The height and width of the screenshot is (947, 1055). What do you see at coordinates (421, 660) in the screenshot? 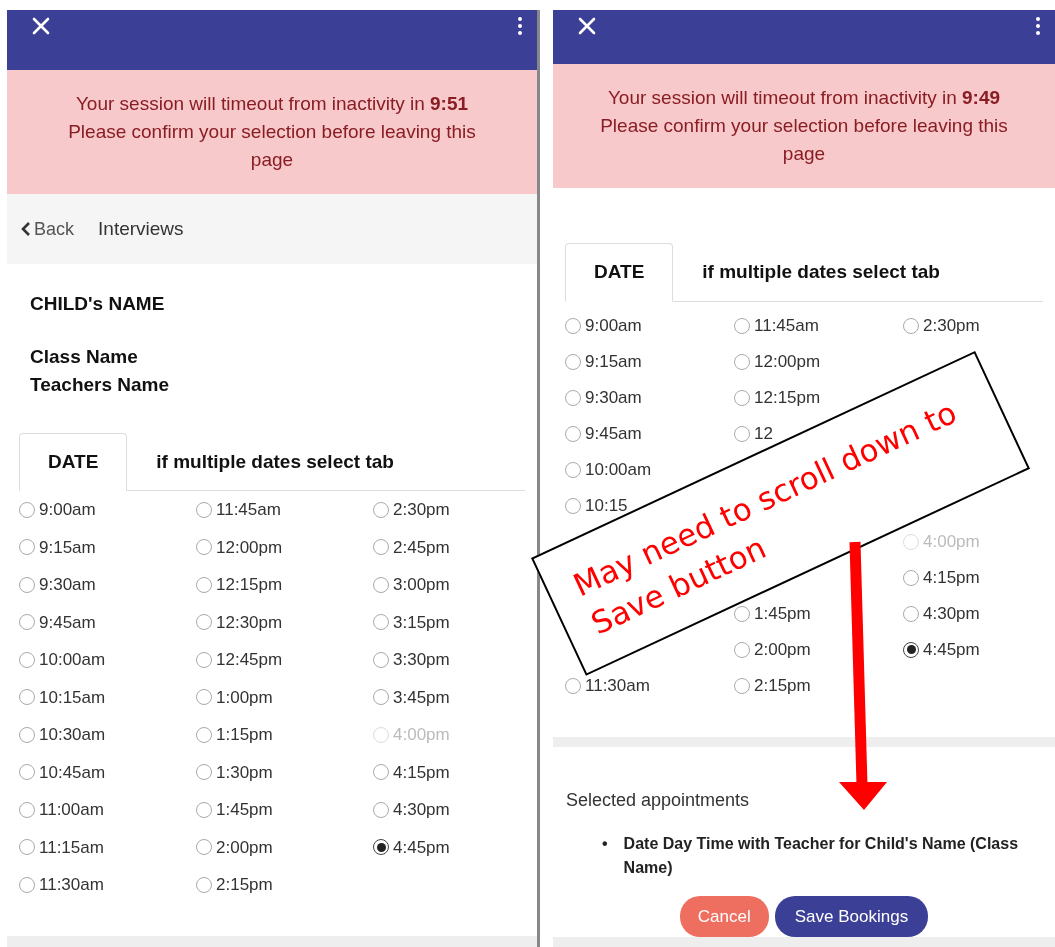
I see `time-label: 3:30pm` at bounding box center [421, 660].